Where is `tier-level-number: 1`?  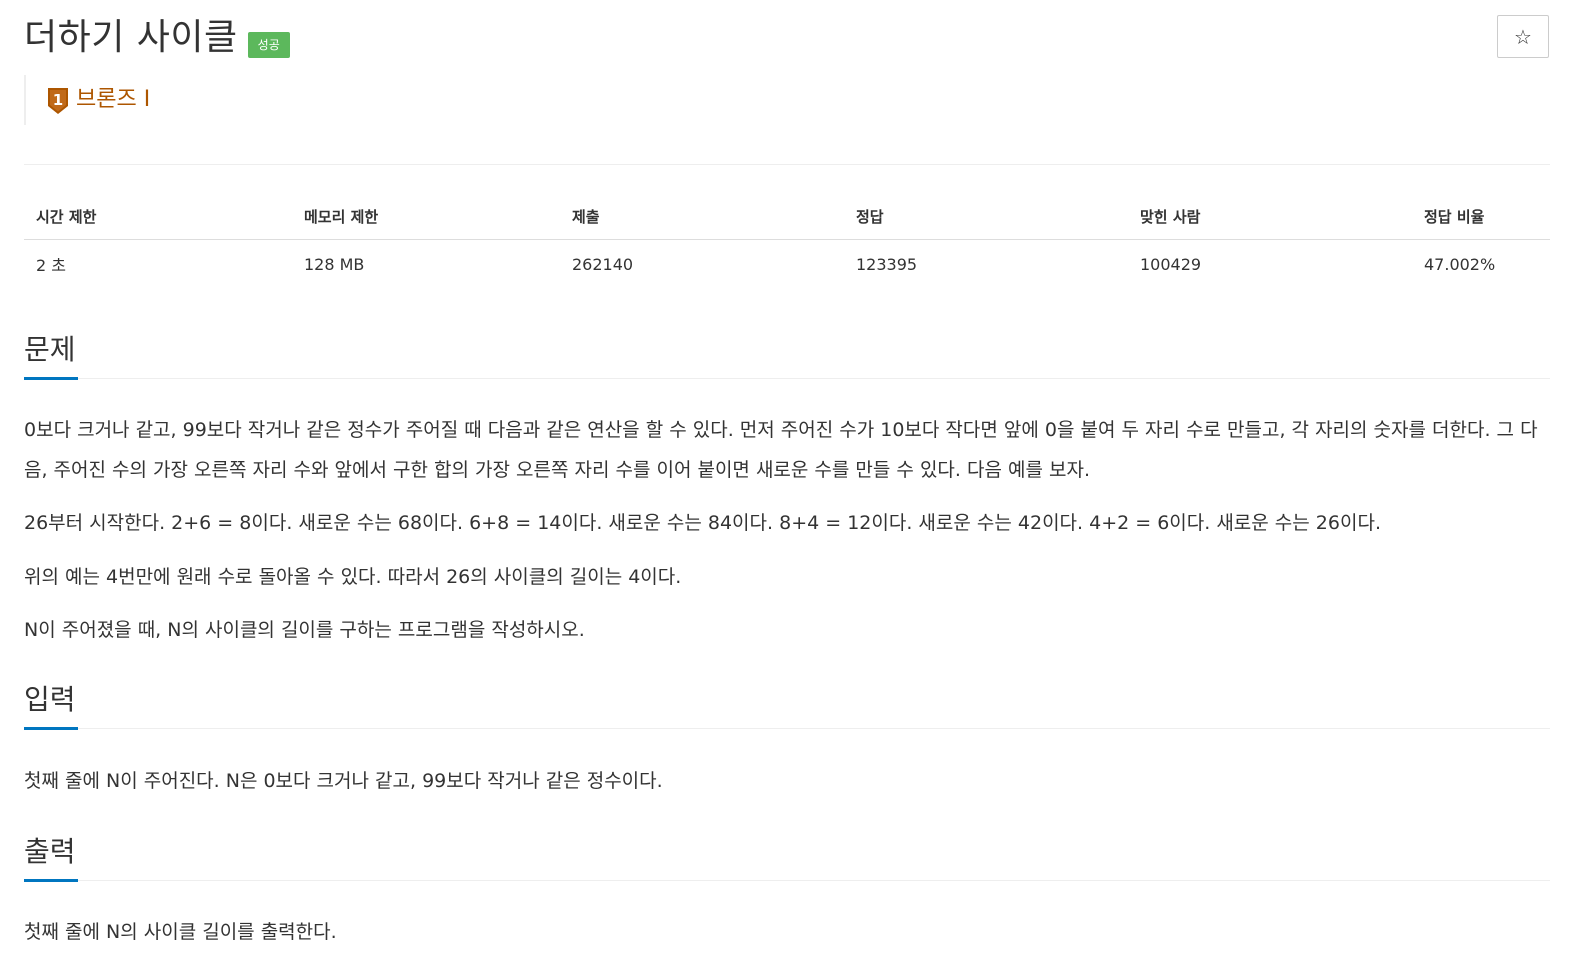
tier-level-number: 1 is located at coordinates (58, 100).